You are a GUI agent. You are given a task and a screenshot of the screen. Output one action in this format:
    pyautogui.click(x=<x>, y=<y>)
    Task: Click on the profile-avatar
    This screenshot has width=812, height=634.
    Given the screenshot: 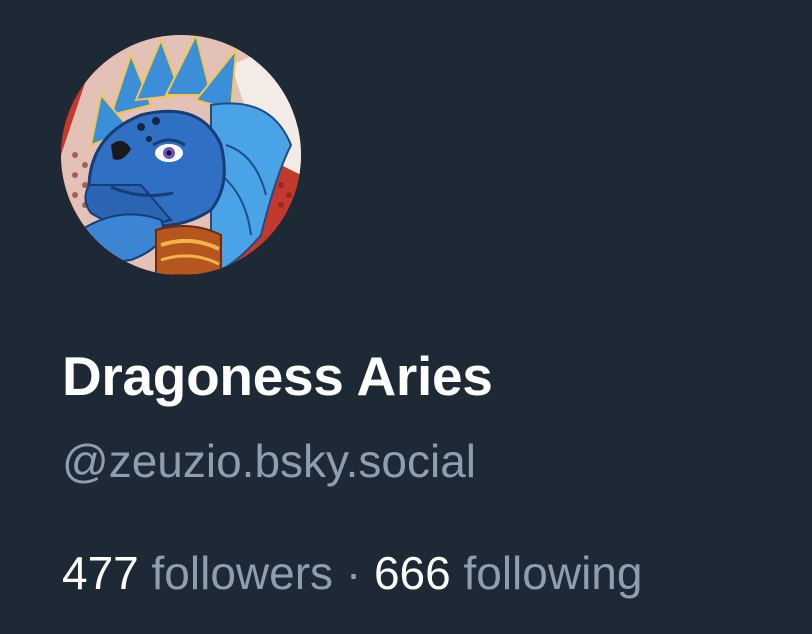 What is the action you would take?
    pyautogui.click(x=181, y=155)
    